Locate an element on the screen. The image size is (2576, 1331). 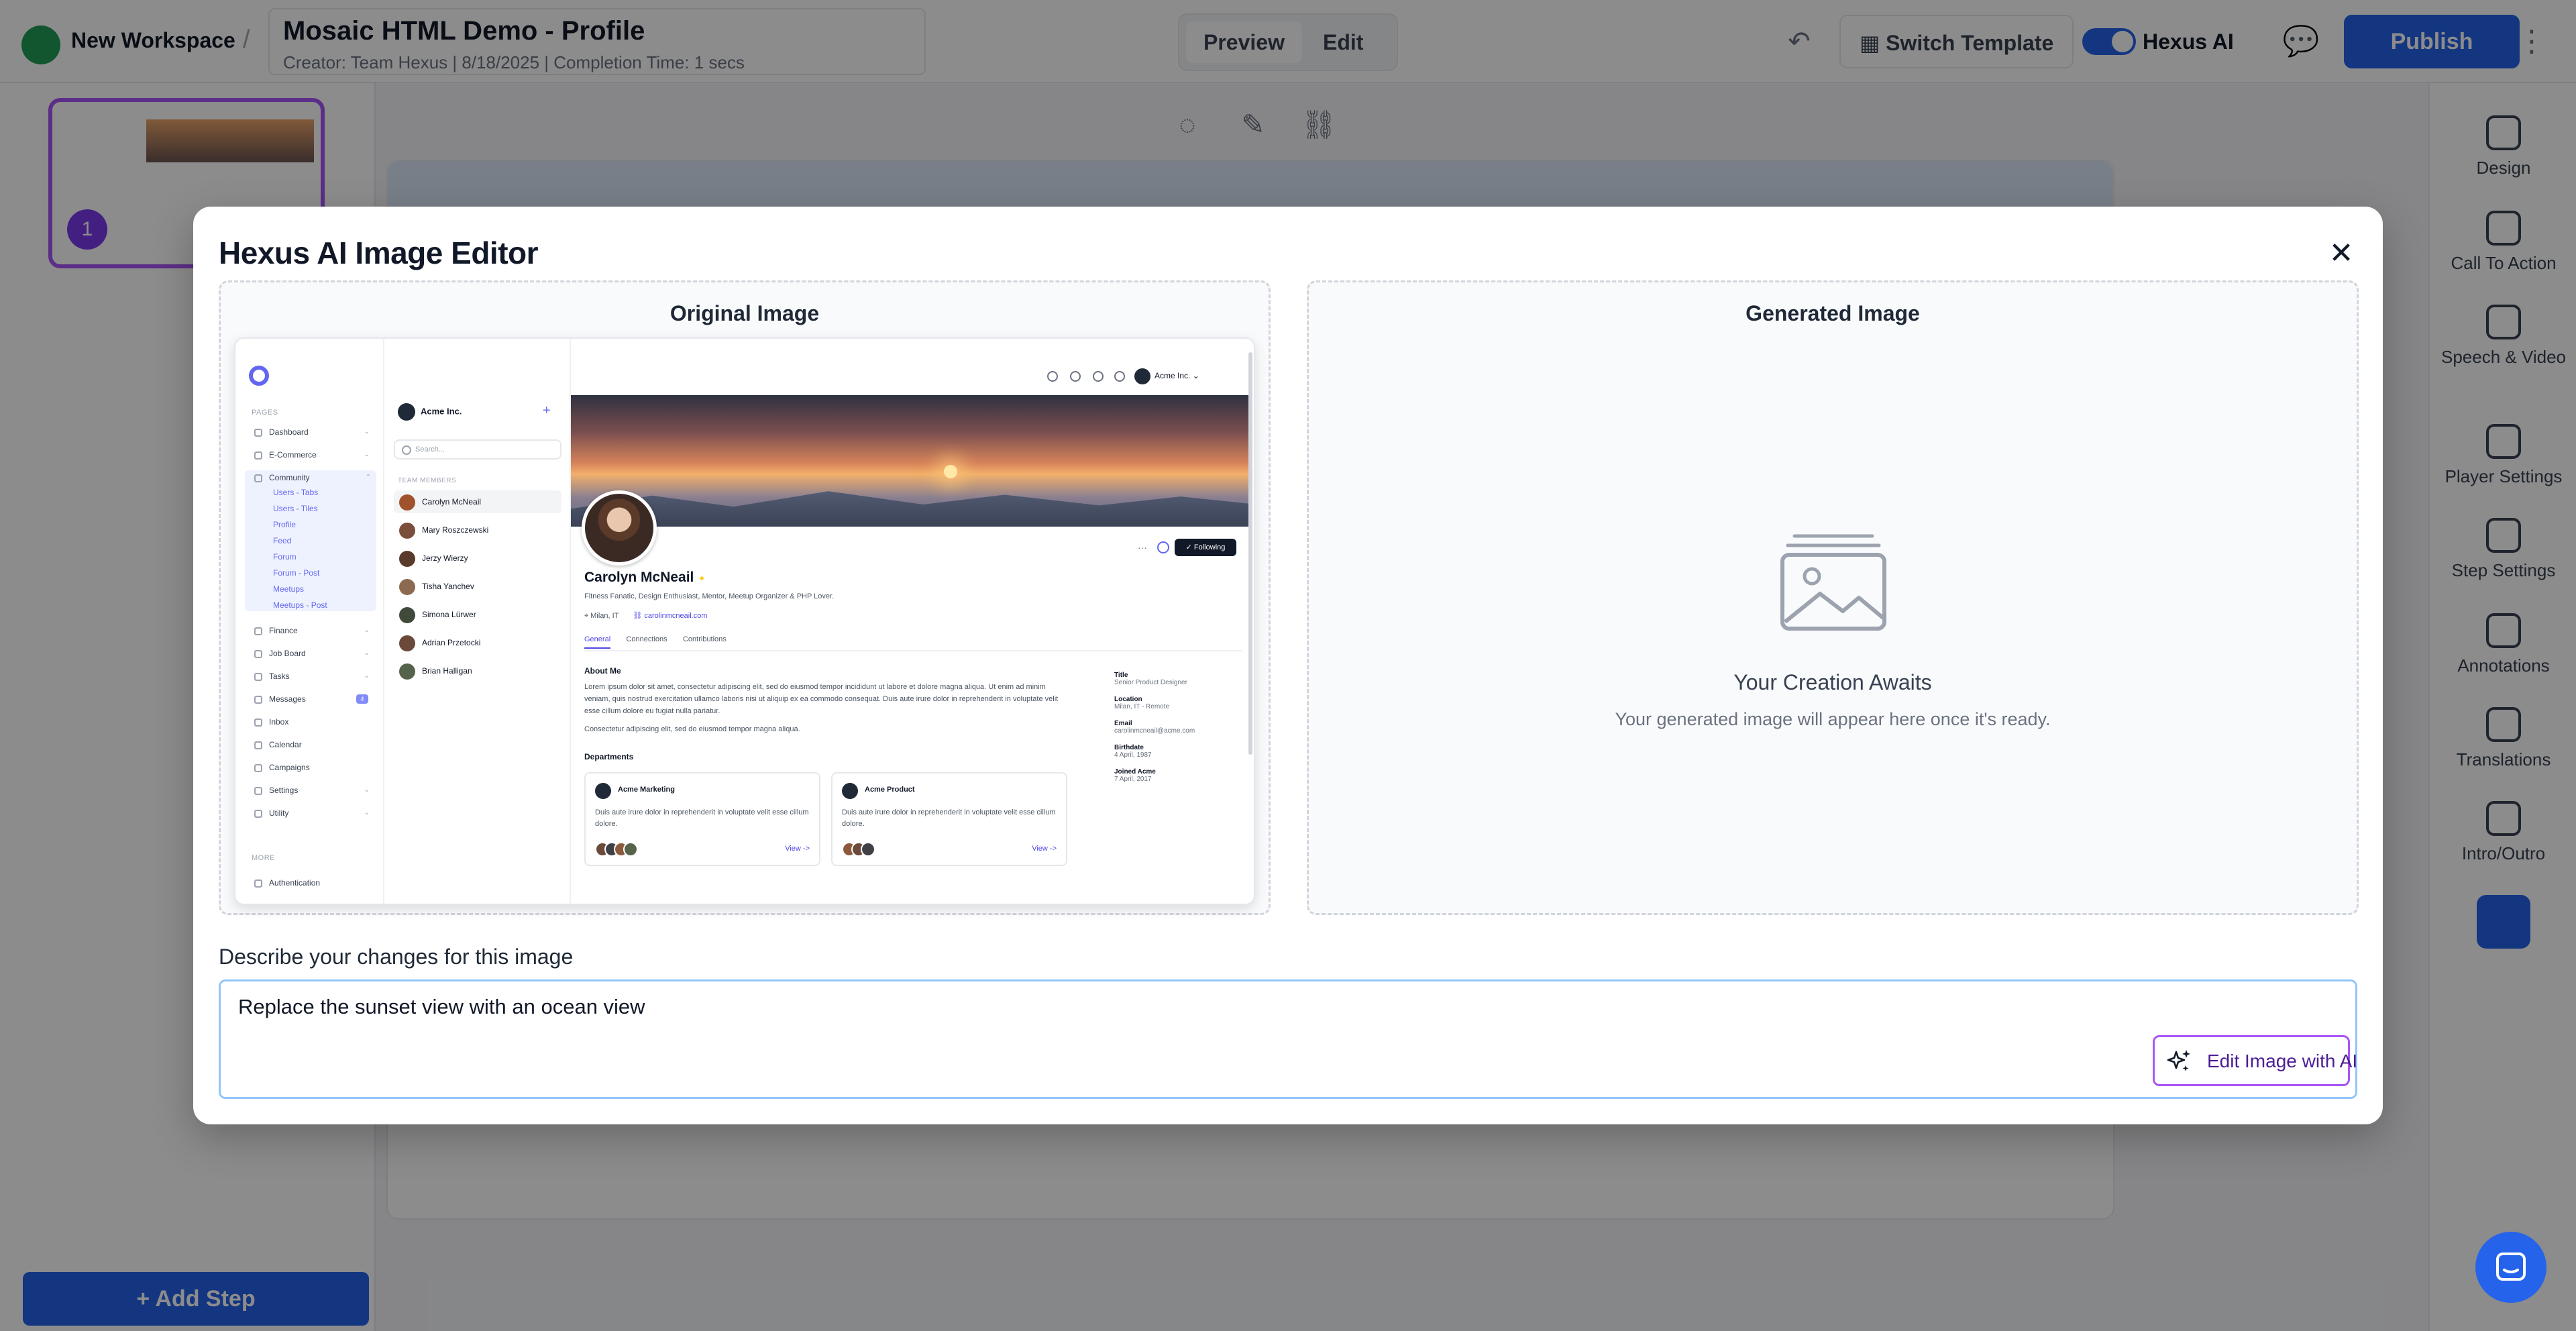
messages-icon is located at coordinates (258, 699).